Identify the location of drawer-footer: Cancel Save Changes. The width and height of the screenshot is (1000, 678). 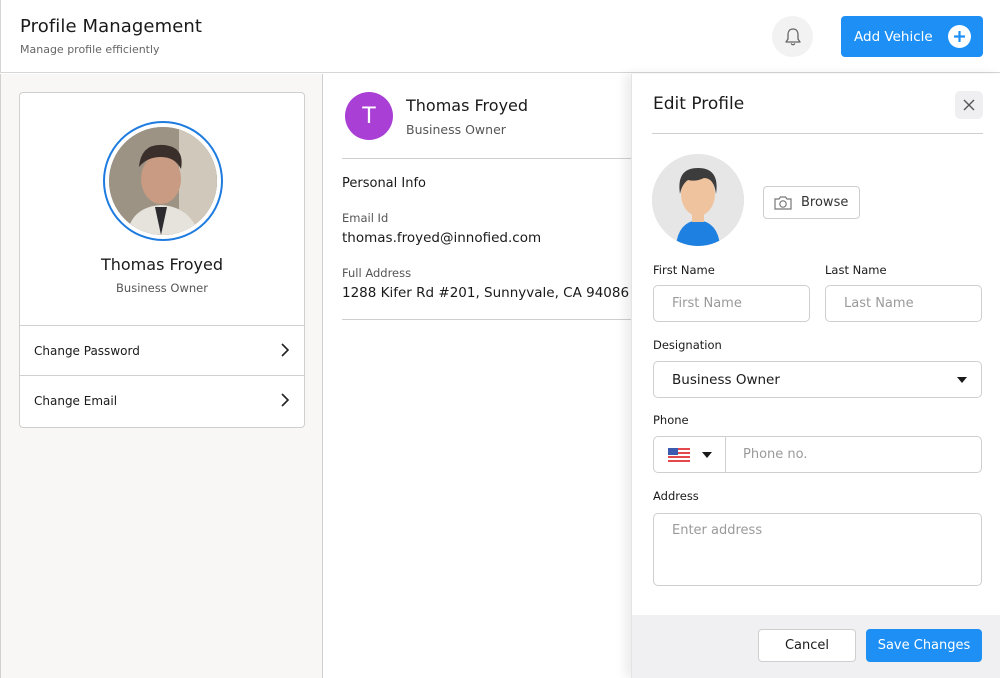
(816, 646).